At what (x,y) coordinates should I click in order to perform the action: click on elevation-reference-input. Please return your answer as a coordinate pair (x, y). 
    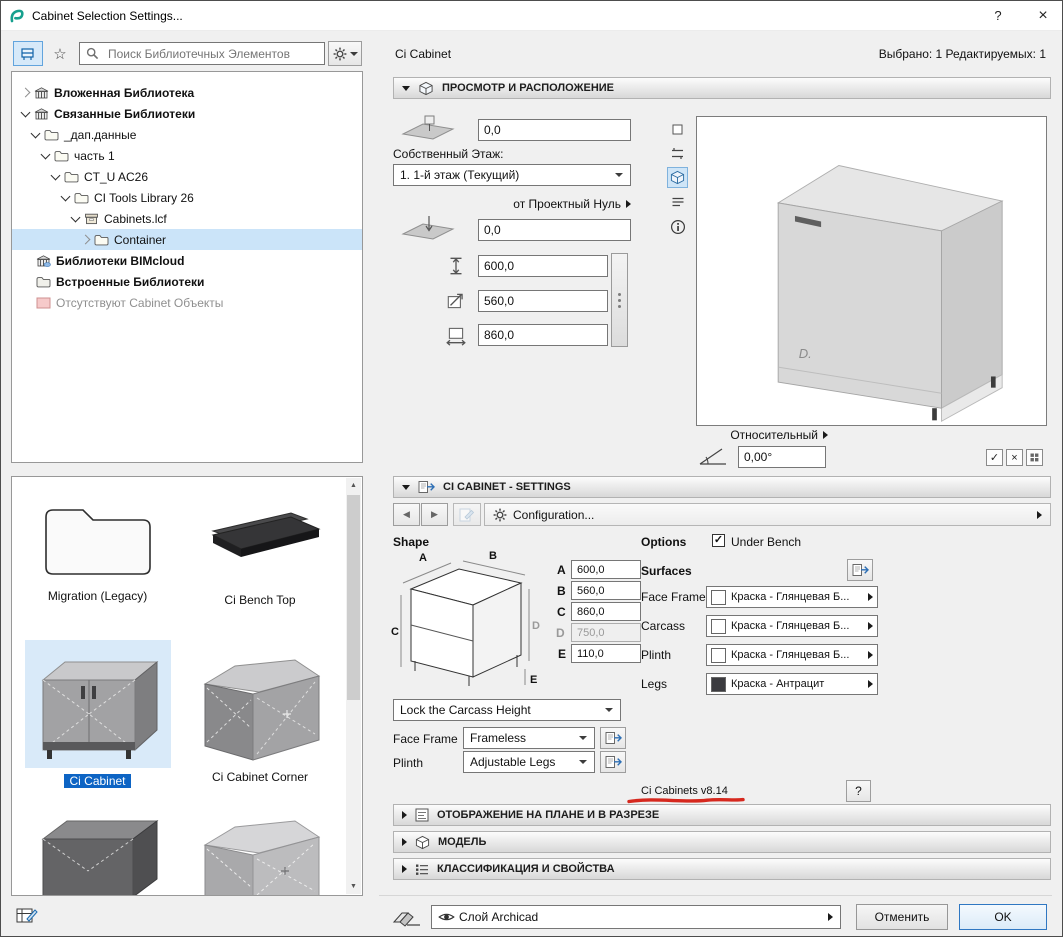
    Looking at the image, I should click on (554, 230).